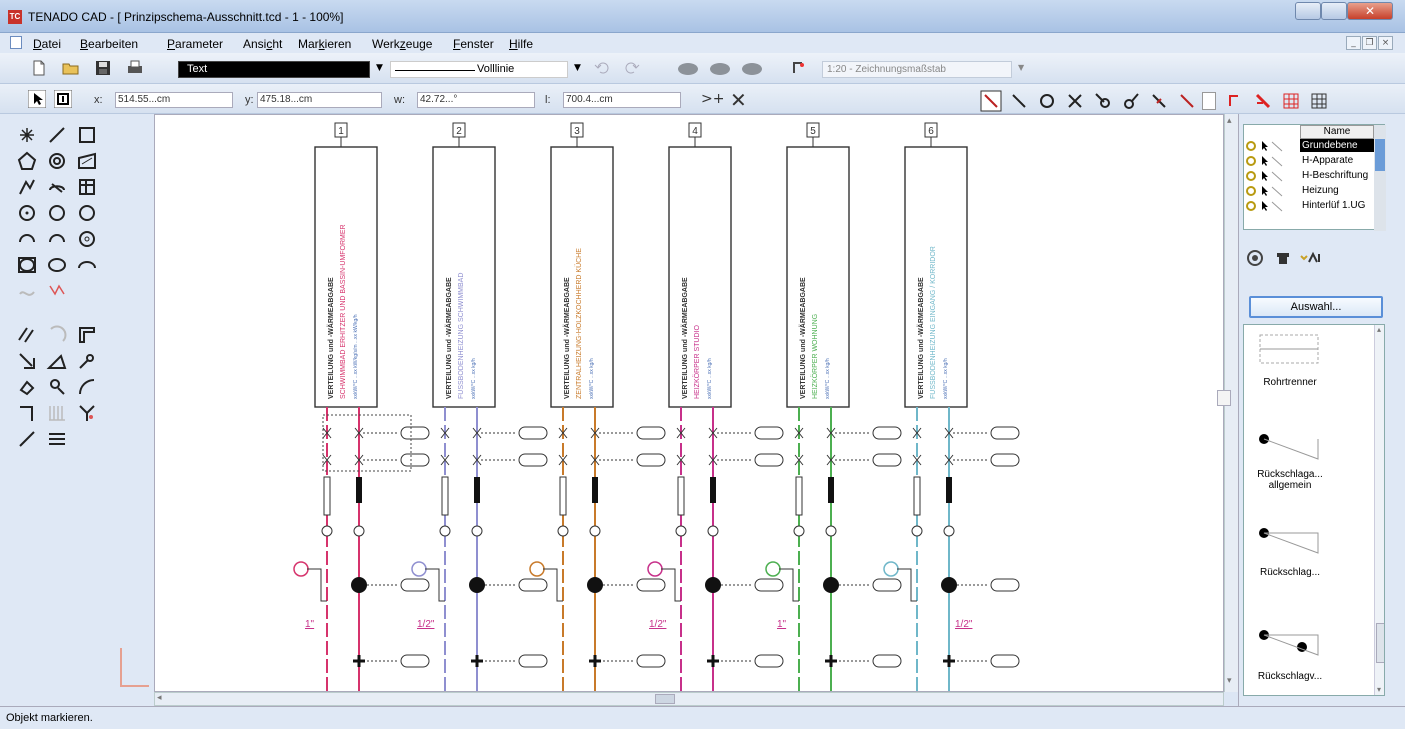 This screenshot has height=729, width=1405. What do you see at coordinates (1235, 101) in the screenshot?
I see `pipette-icon` at bounding box center [1235, 101].